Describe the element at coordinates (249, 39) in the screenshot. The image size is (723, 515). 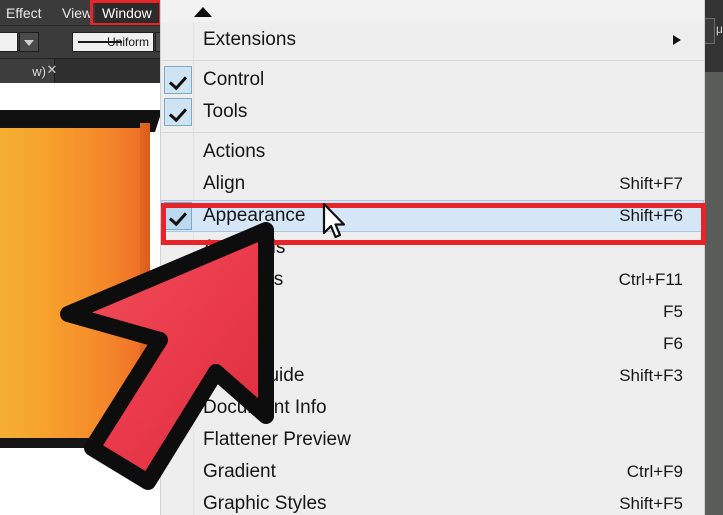
I see `menu-item-label: Extensions` at that location.